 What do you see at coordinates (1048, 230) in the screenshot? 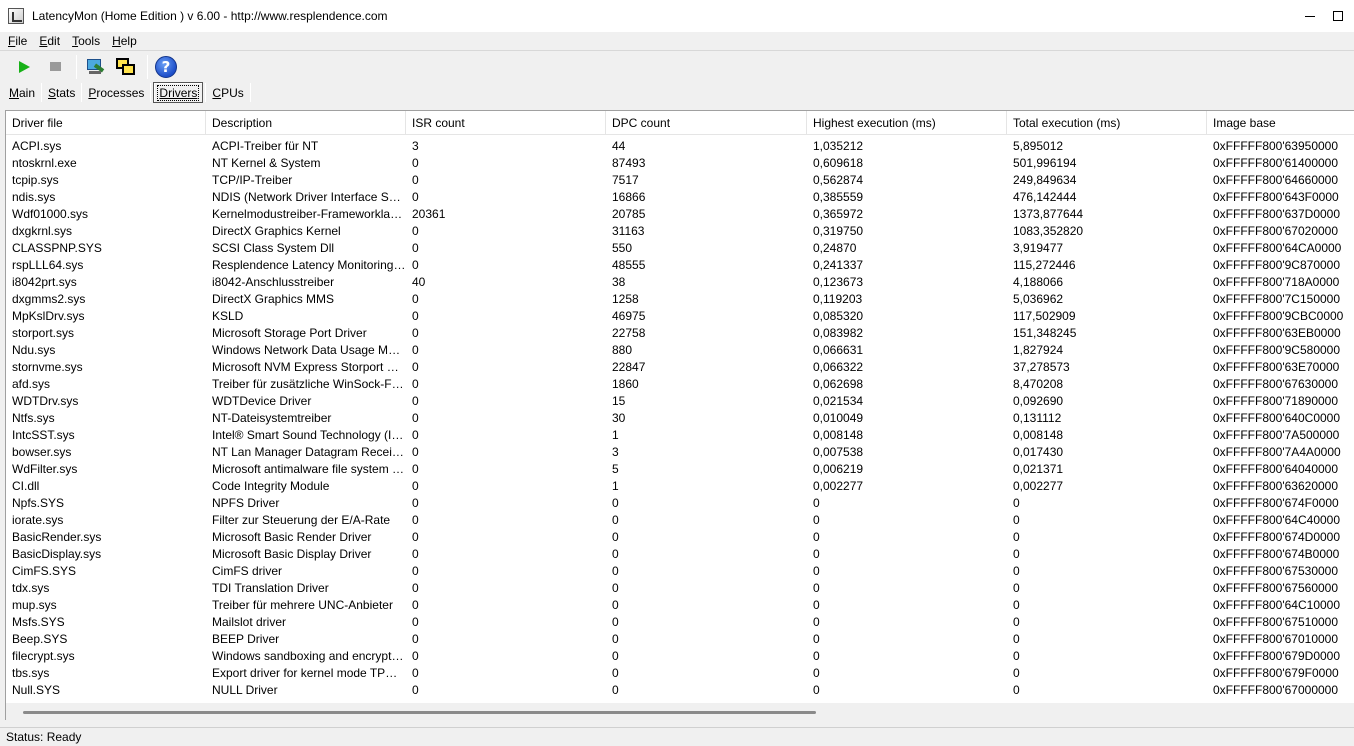
I see `cell-total-execution: 1083,352820` at bounding box center [1048, 230].